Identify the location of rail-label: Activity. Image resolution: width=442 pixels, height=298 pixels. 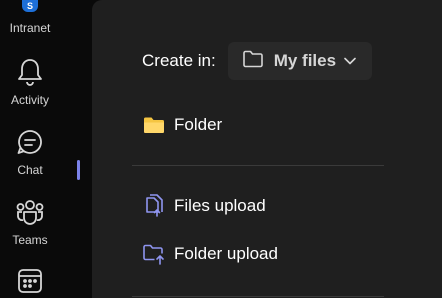
(29, 100).